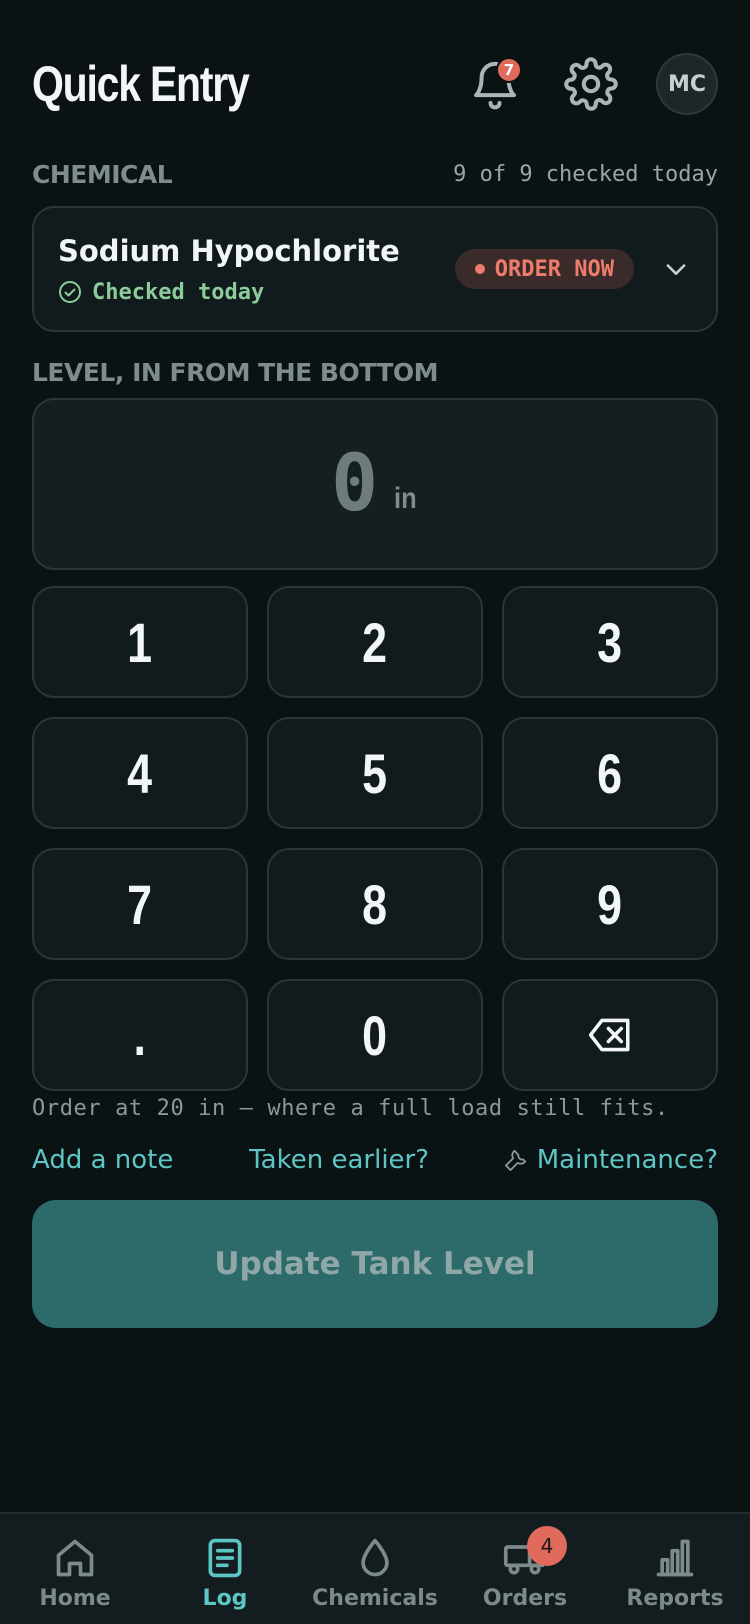 This screenshot has width=750, height=1624. I want to click on tab-home: Home, so click(75, 1569).